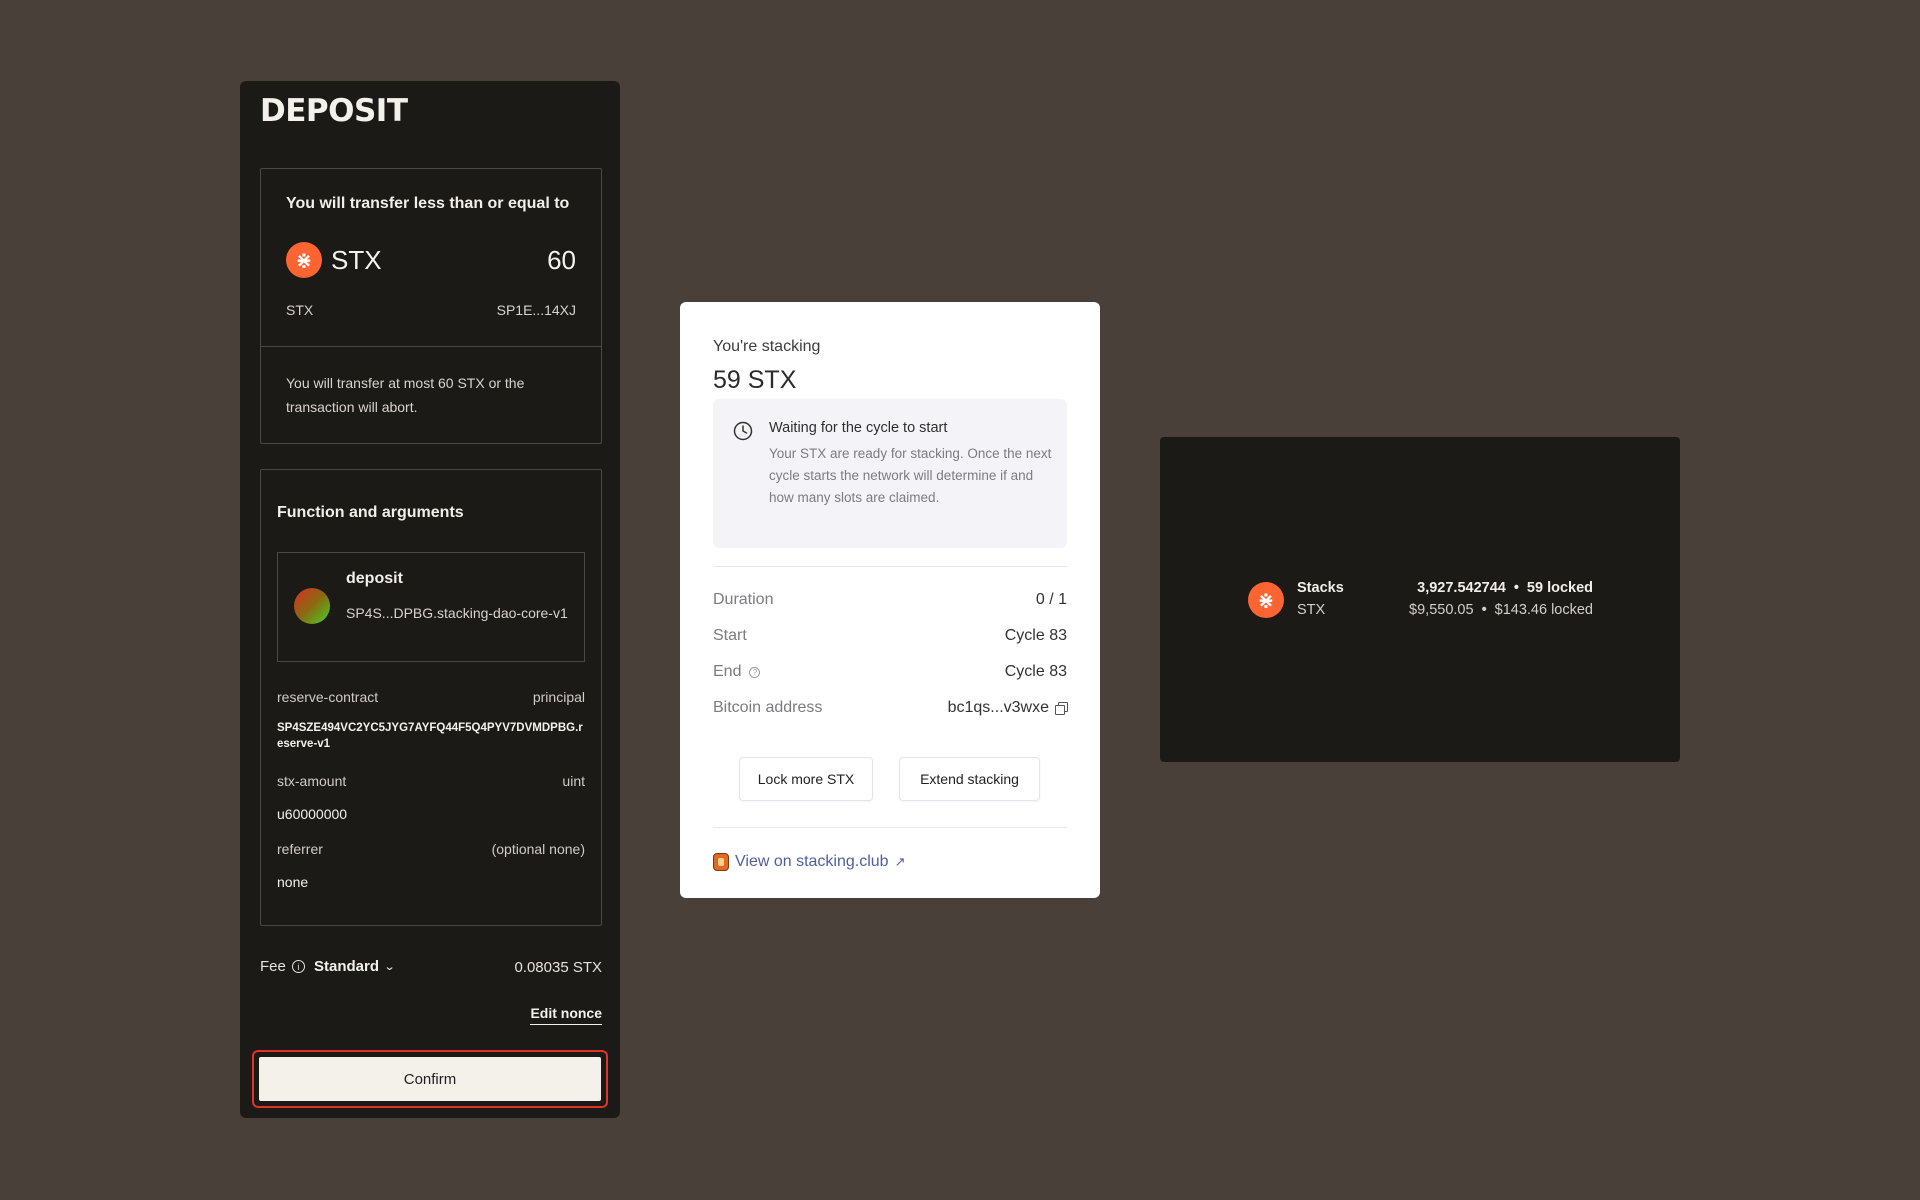  I want to click on fiat-locked: $143.46 locked, so click(1543, 610).